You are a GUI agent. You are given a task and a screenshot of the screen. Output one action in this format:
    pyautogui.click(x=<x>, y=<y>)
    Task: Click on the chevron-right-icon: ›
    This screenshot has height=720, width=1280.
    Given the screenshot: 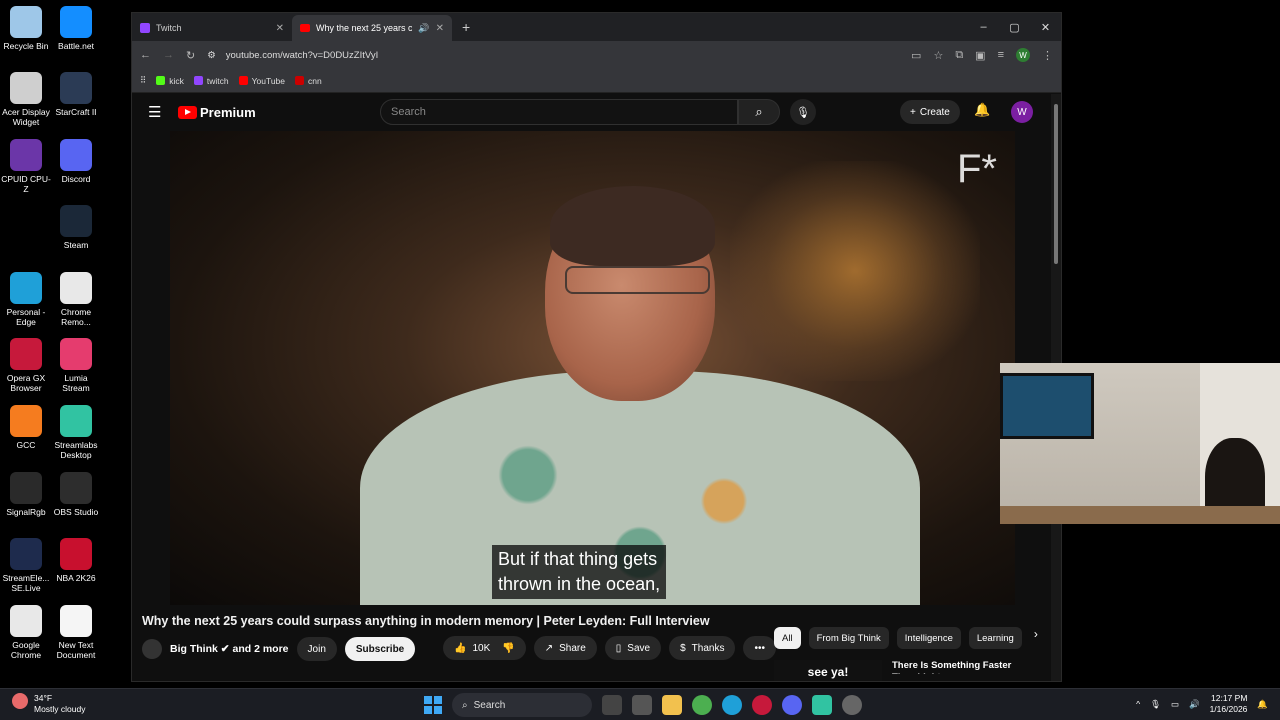 What is the action you would take?
    pyautogui.click(x=1034, y=638)
    